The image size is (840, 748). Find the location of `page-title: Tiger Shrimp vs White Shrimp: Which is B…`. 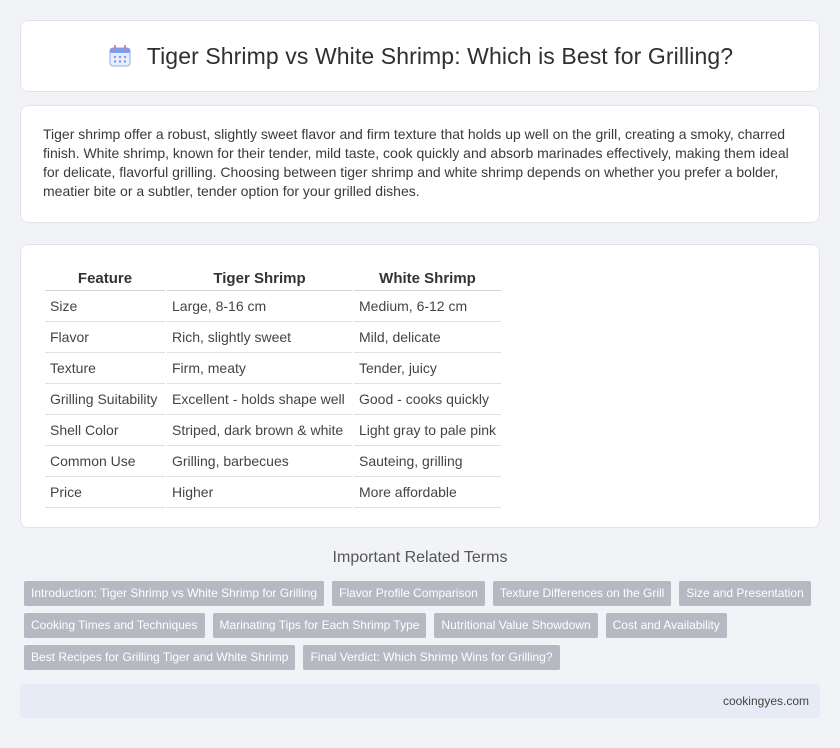

page-title: Tiger Shrimp vs White Shrimp: Which is B… is located at coordinates (440, 55).